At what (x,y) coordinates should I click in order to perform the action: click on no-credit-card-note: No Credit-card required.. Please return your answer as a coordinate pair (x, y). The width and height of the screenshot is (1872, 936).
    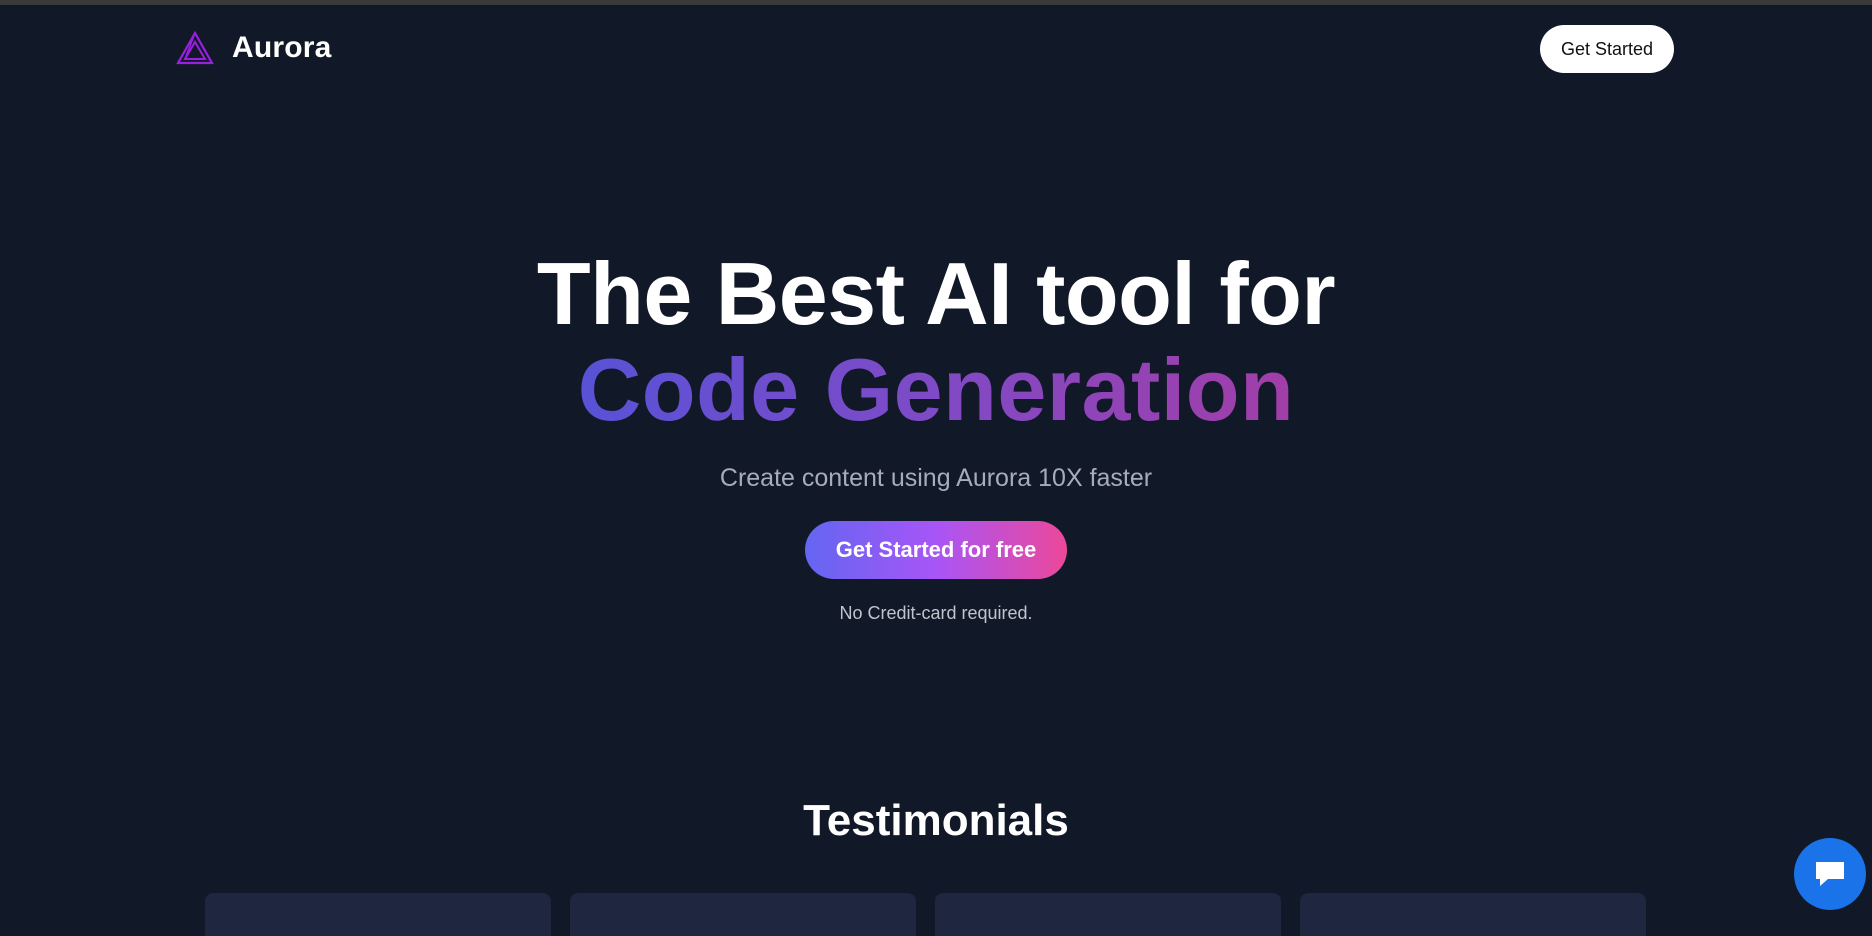
    Looking at the image, I should click on (936, 613).